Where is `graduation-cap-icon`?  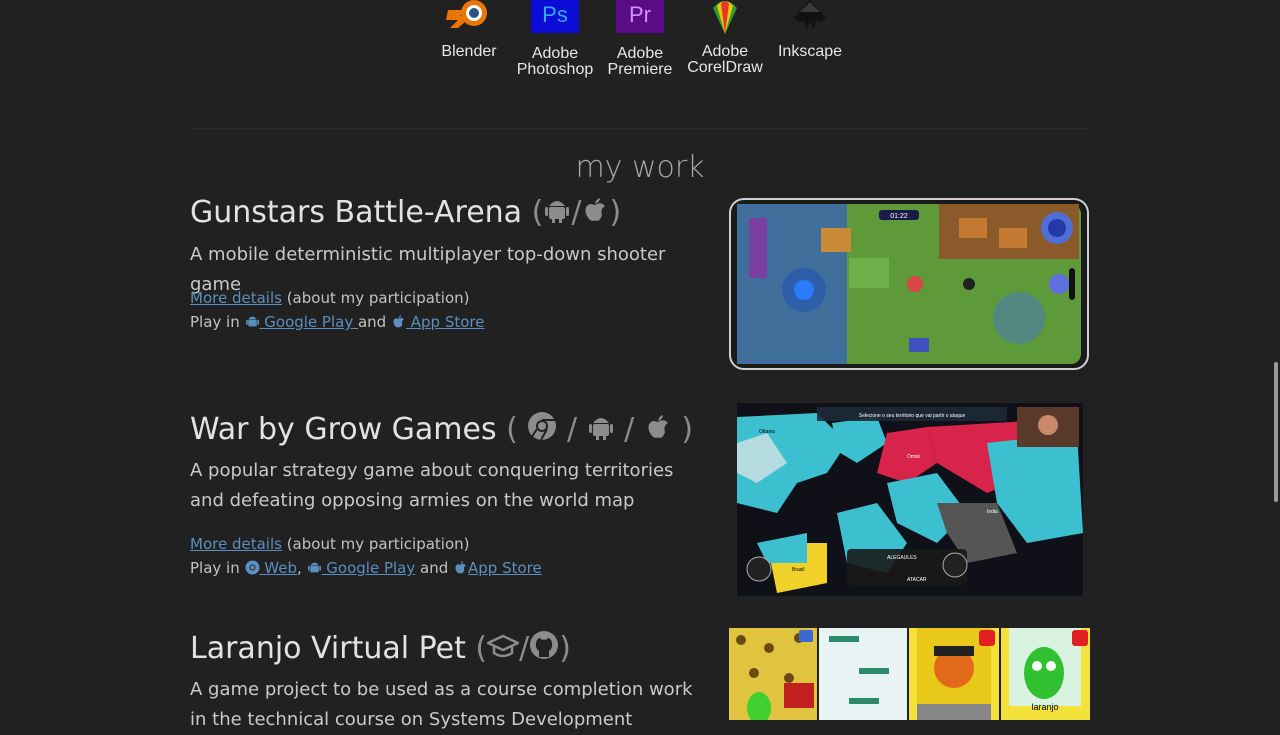
graduation-cap-icon is located at coordinates (503, 646).